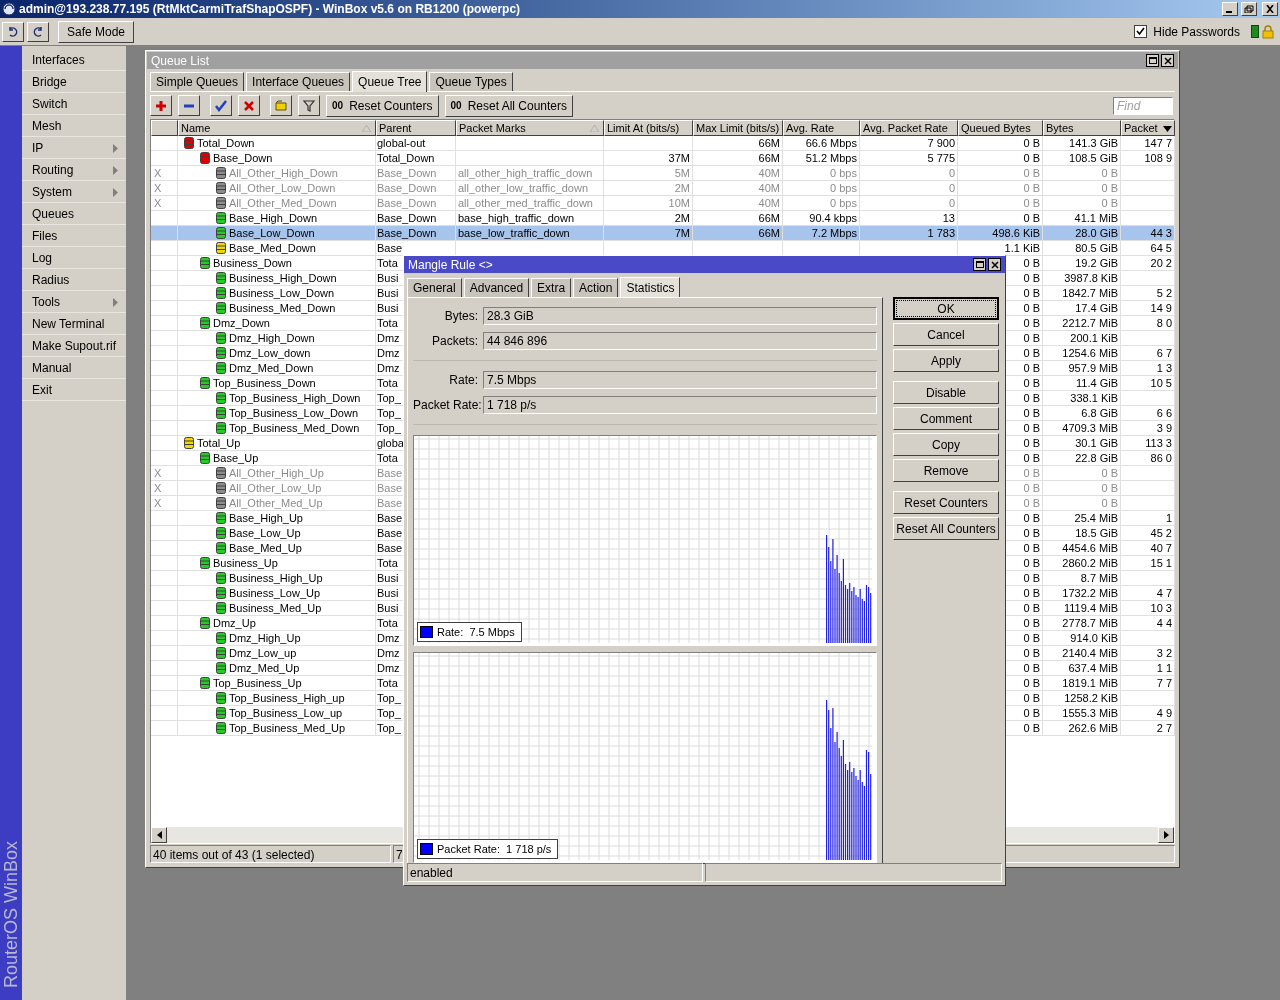  I want to click on menu-item: Radius, so click(74, 280).